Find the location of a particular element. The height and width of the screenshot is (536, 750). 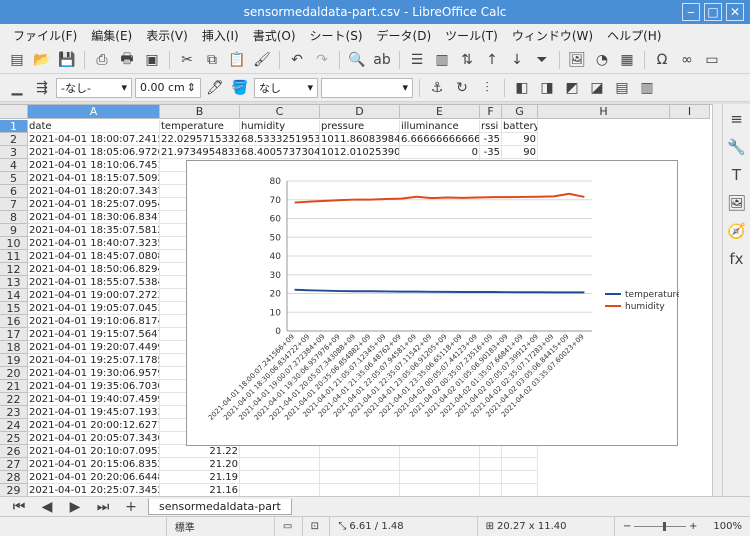

sort-descending-icon: ↓ is located at coordinates (517, 60).